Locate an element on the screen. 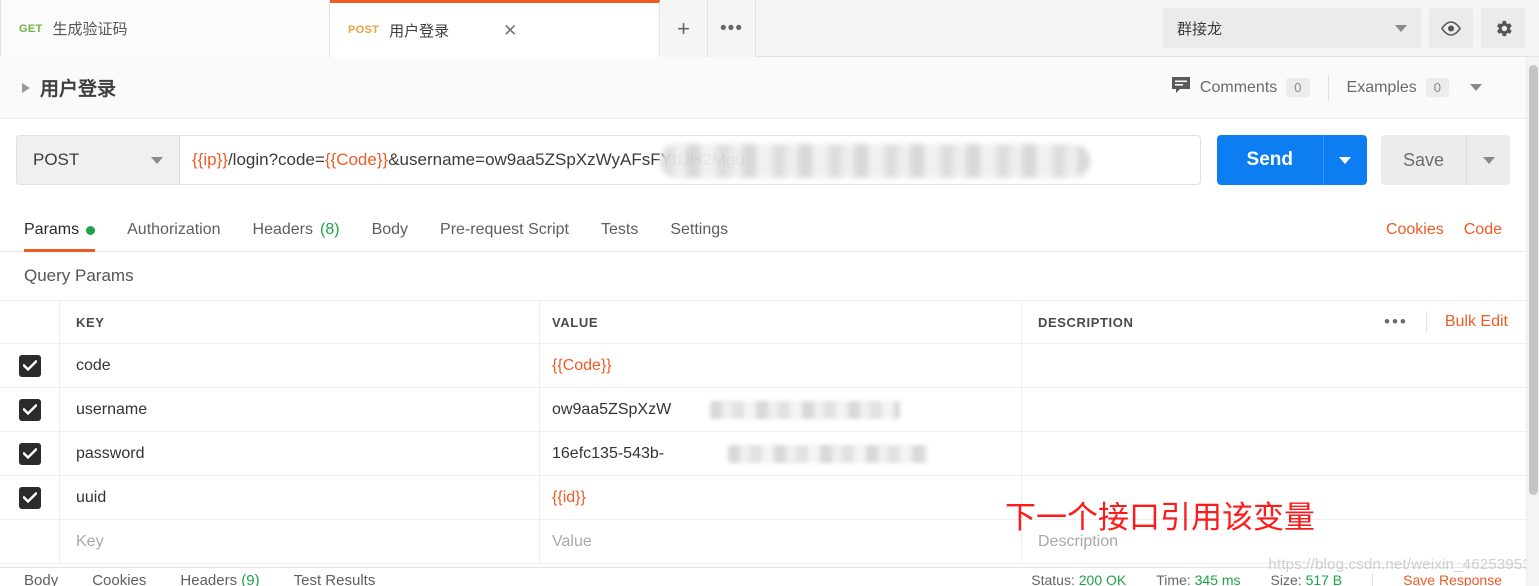 Image resolution: width=1539 pixels, height=586 pixels. request-tab-post: POST 用户登录 ✕ is located at coordinates (495, 28).